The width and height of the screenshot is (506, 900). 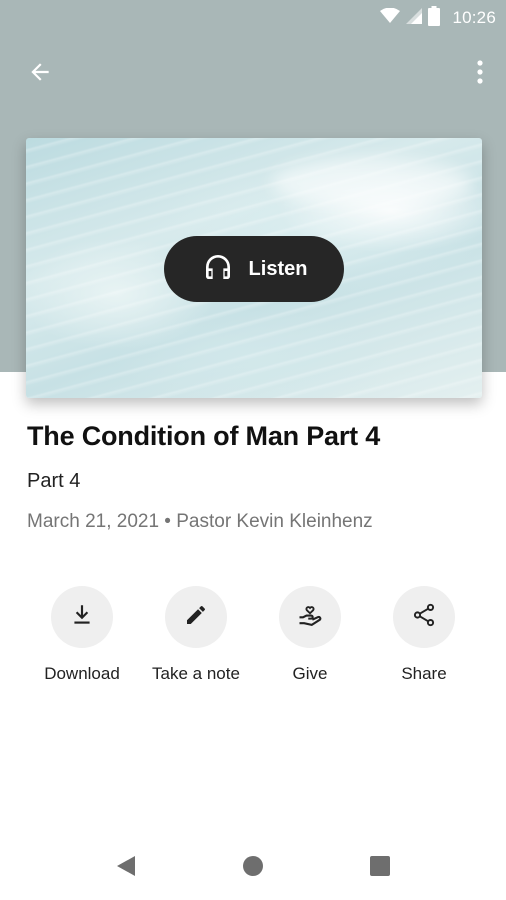 I want to click on nav-home-button, so click(x=253, y=868).